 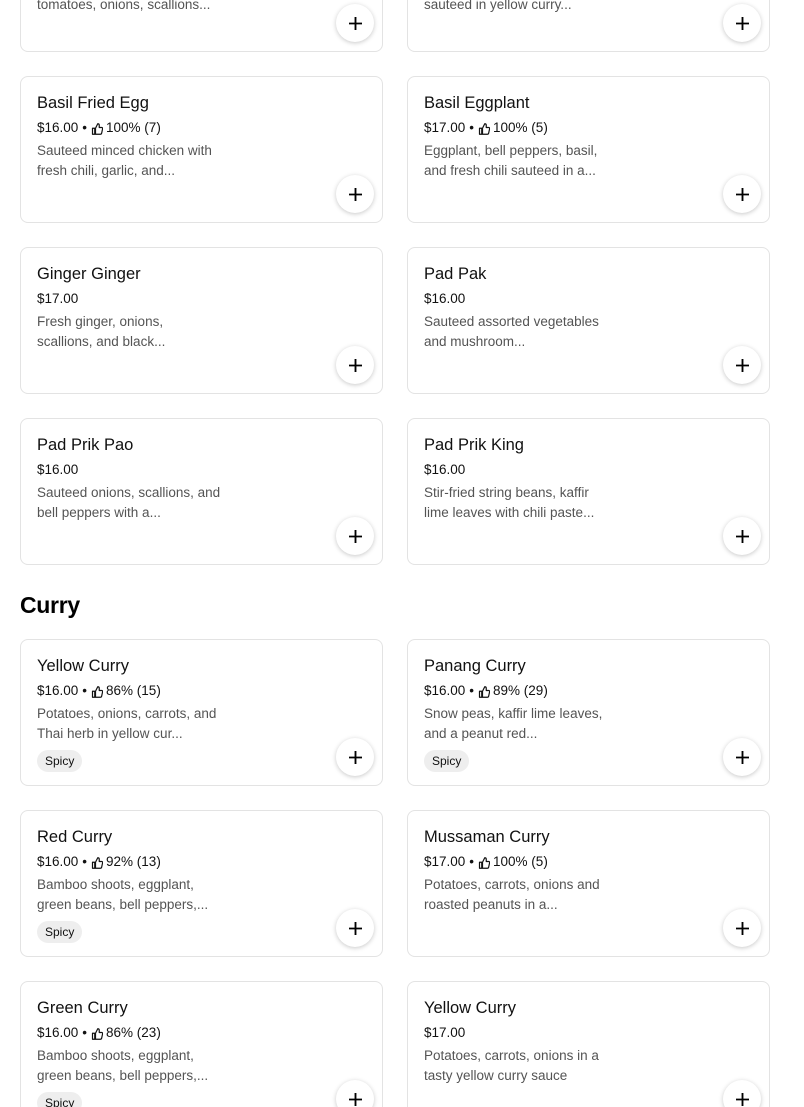 I want to click on item-name: Pad Prik King, so click(x=474, y=445).